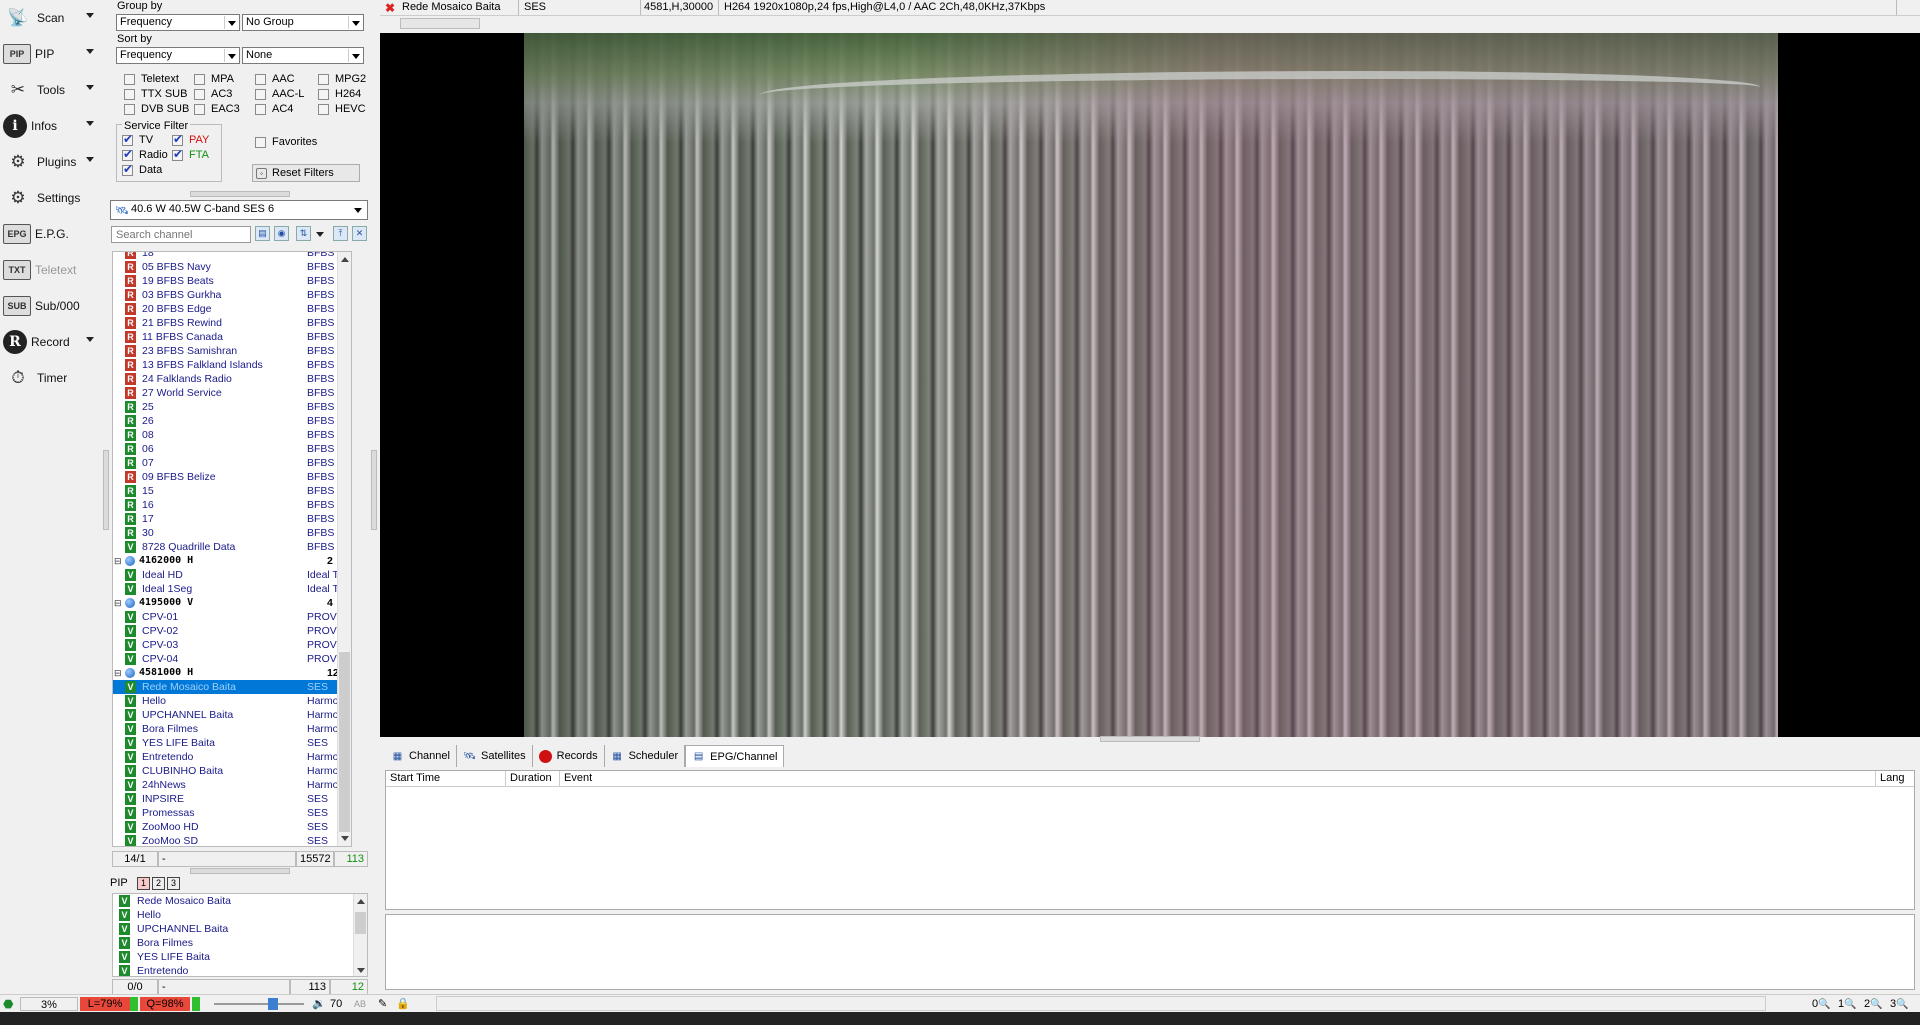 The image size is (1920, 1025). Describe the element at coordinates (262, 233) in the screenshot. I see `list-view-icon: ▤` at that location.